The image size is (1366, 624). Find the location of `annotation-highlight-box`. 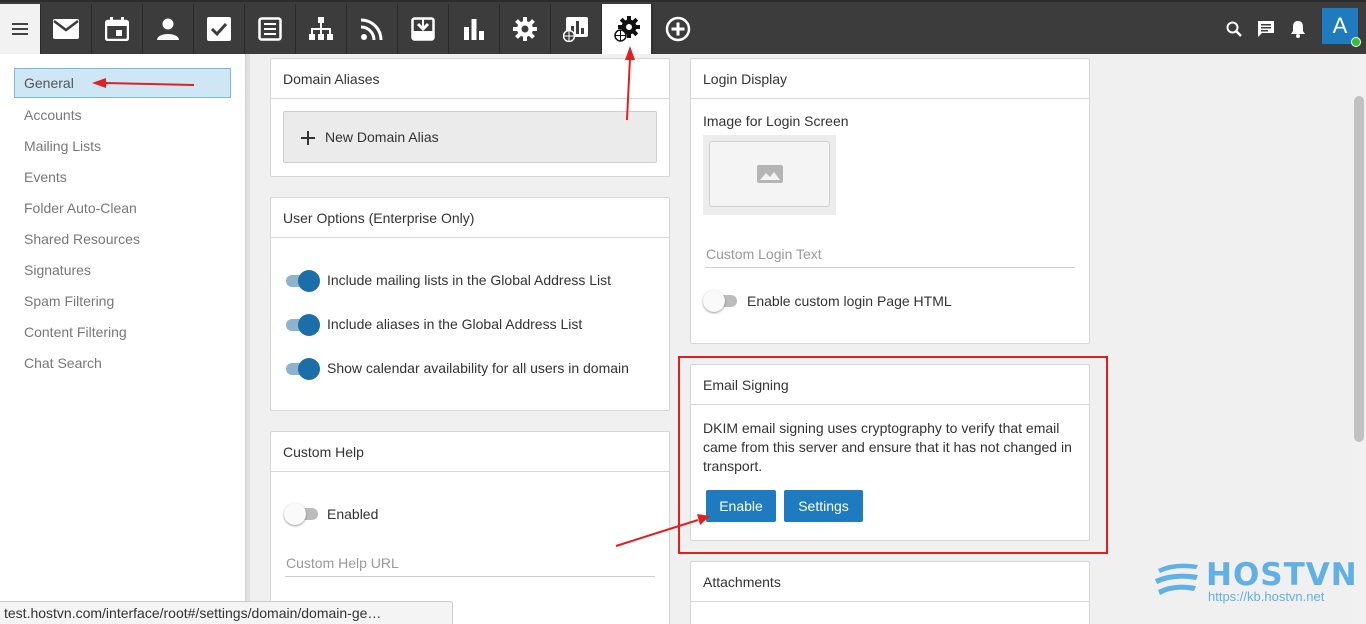

annotation-highlight-box is located at coordinates (893, 455).